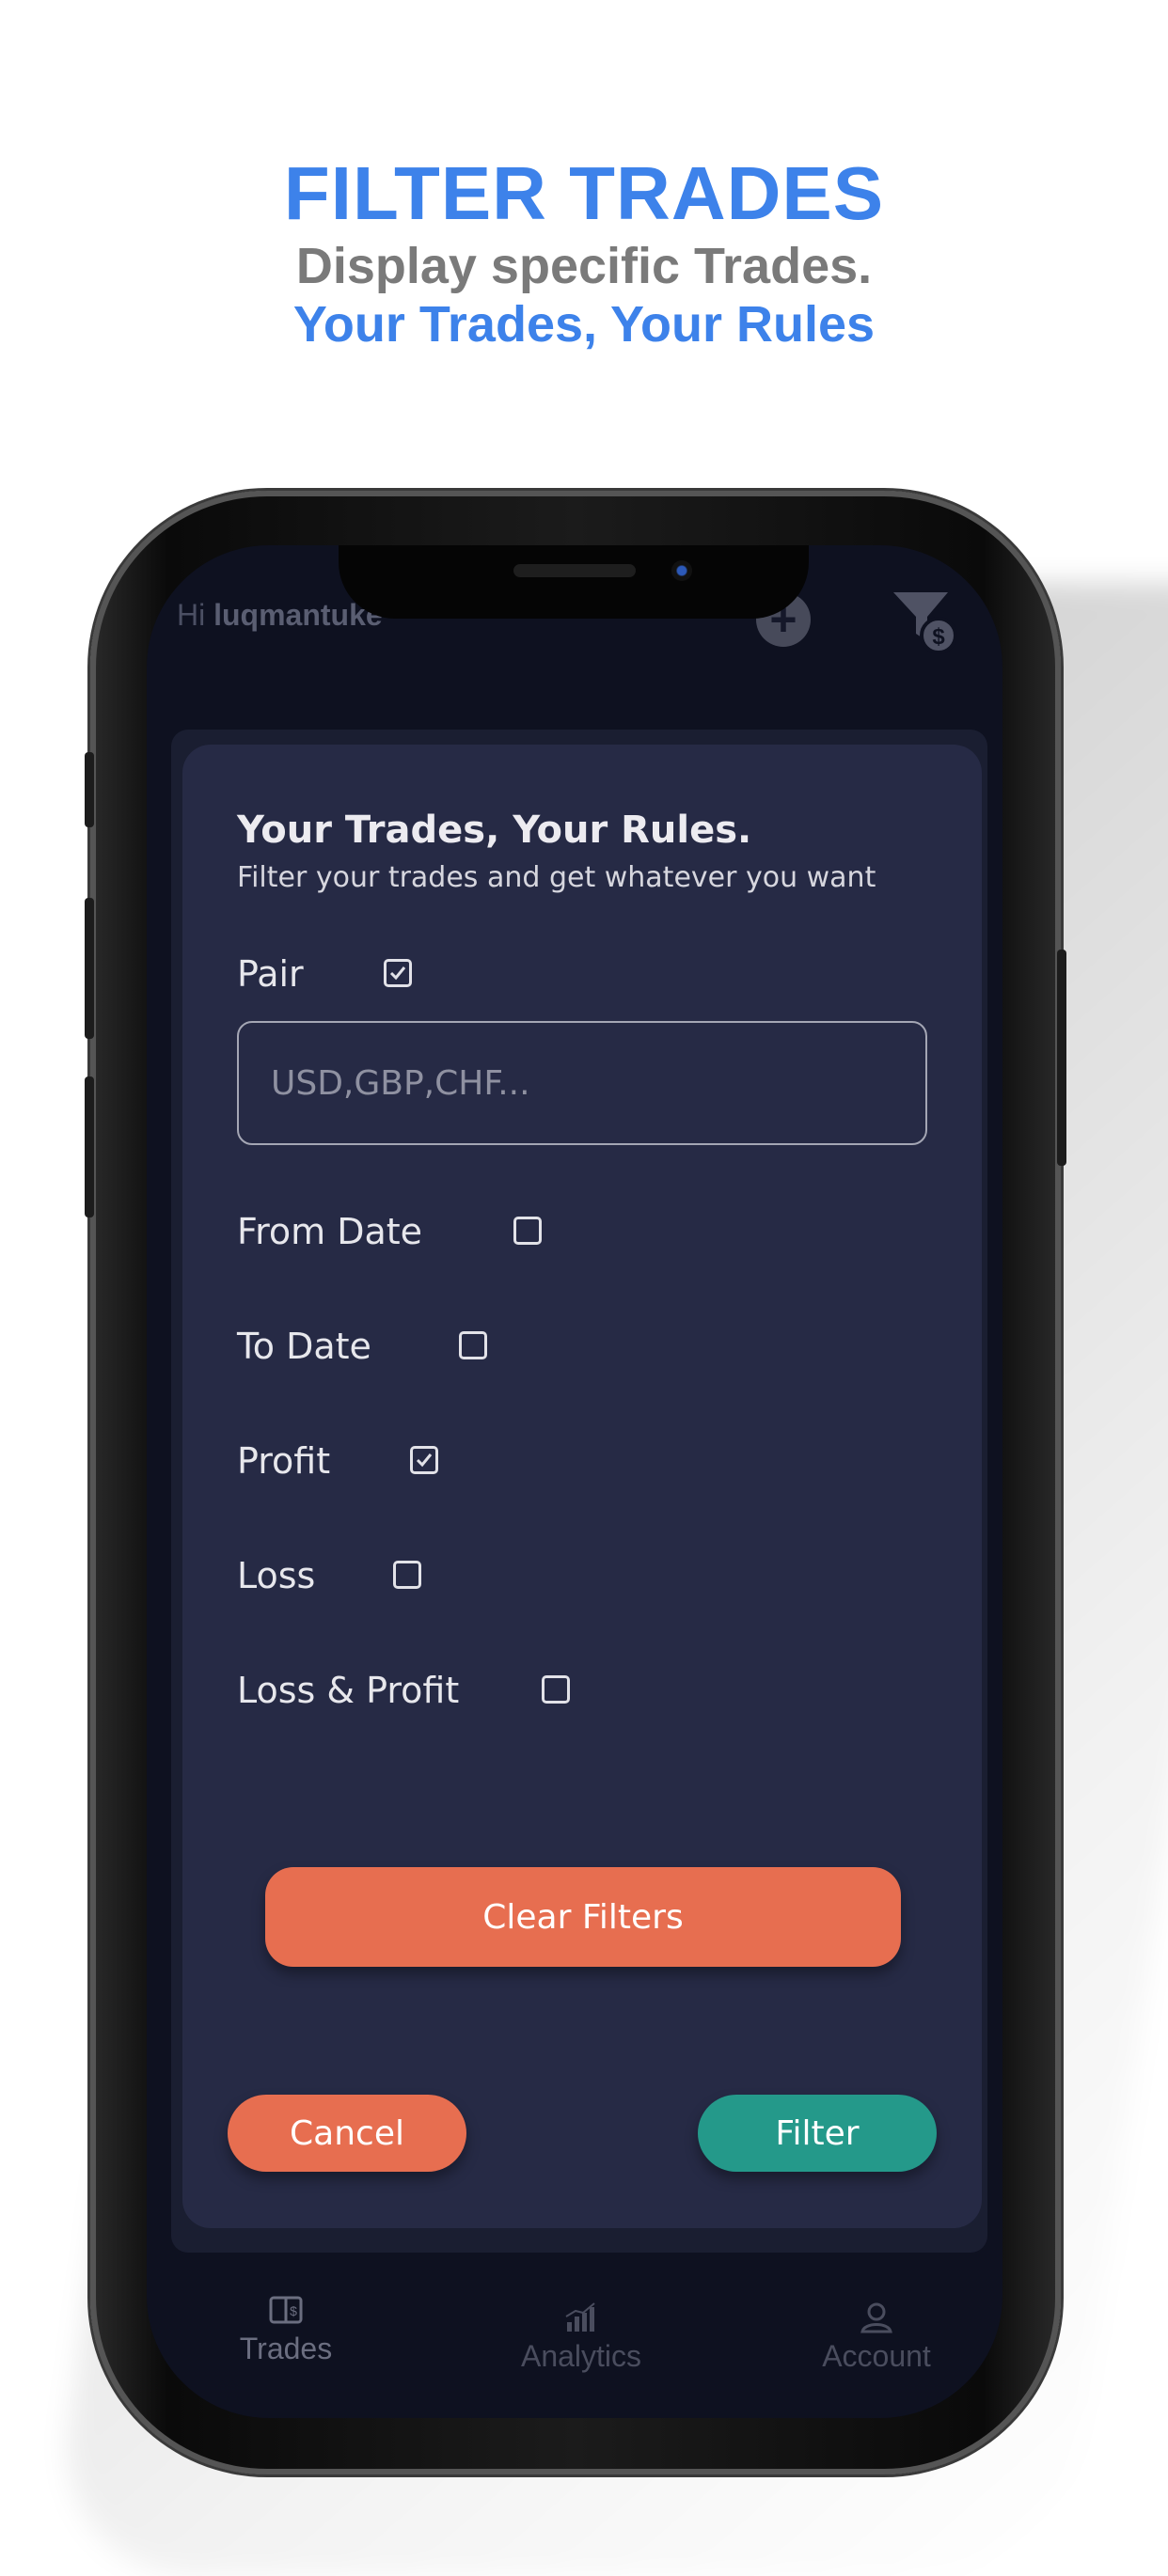 The width and height of the screenshot is (1168, 2576). I want to click on filter-button: Filter, so click(817, 2134).